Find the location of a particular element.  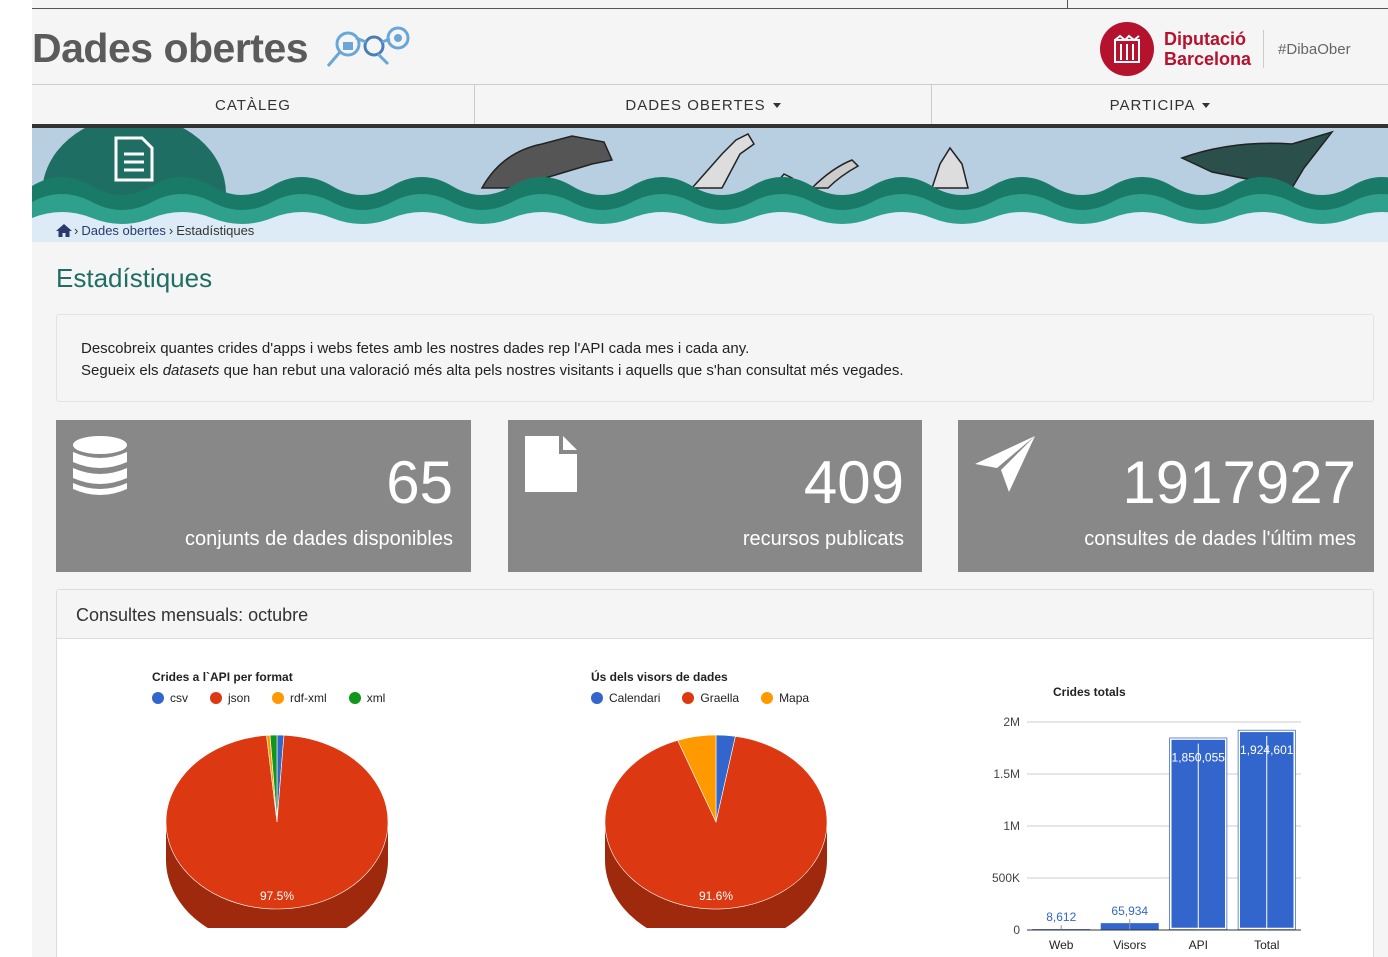

breadcrumb: › Dades obertes › Estadístiques is located at coordinates (155, 230).